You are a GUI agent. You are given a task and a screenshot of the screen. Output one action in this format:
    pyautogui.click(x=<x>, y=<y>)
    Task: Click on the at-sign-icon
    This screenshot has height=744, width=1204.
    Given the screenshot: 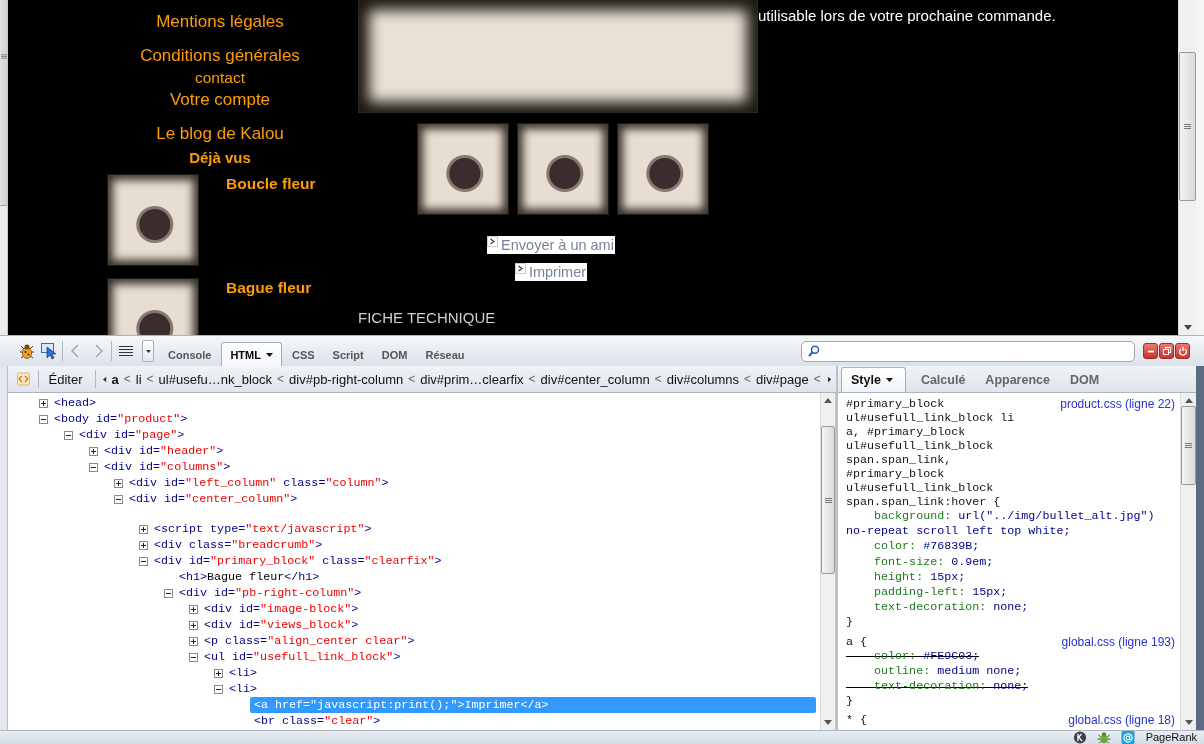 What is the action you would take?
    pyautogui.click(x=1127, y=737)
    